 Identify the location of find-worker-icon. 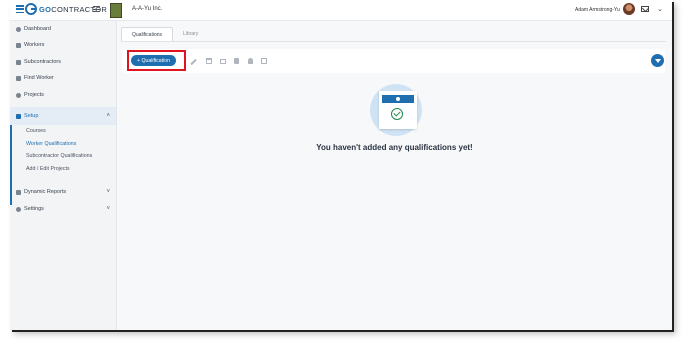
(18, 78).